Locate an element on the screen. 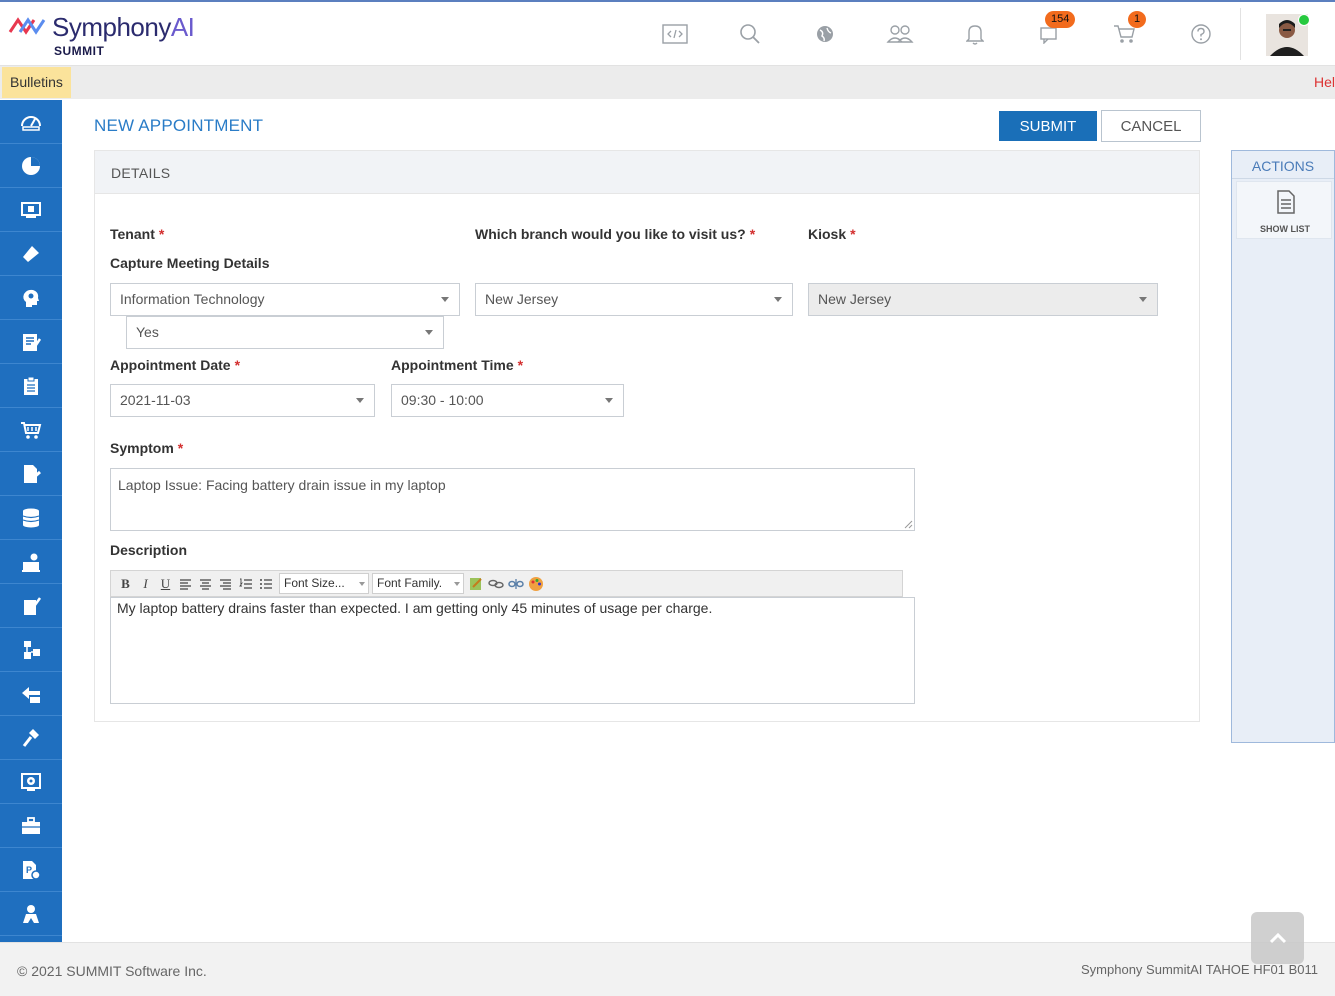  document-edit-icon is located at coordinates (32, 473).